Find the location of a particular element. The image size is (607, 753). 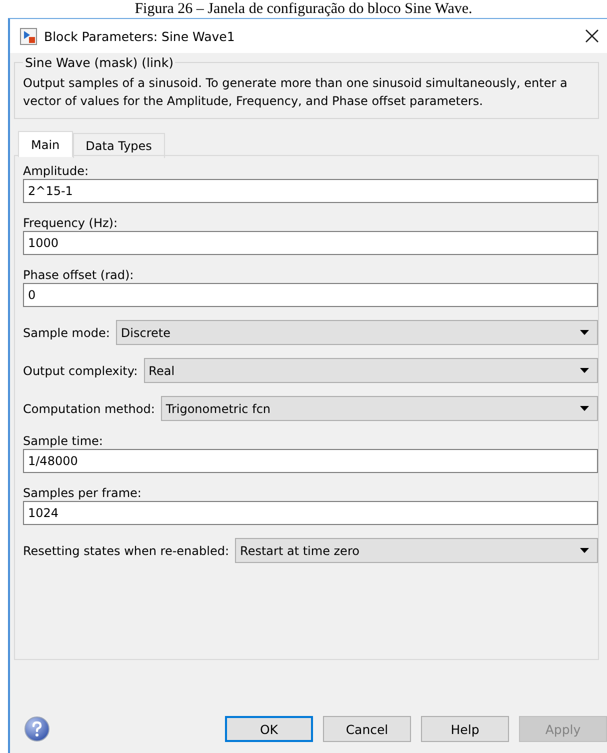

dropdown: Discrete is located at coordinates (357, 332).